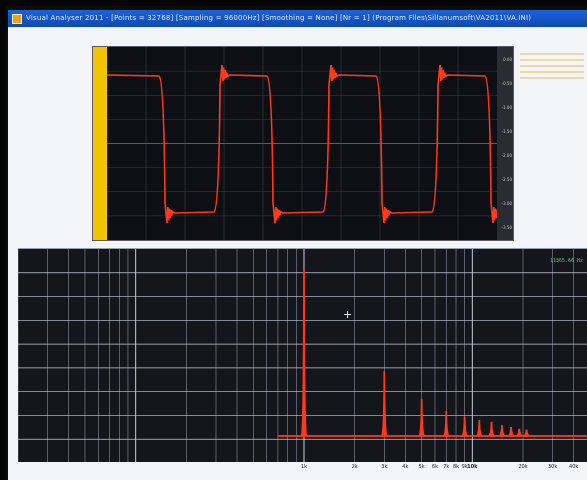  What do you see at coordinates (506, 155) in the screenshot?
I see `scope-scale-label: -2.00` at bounding box center [506, 155].